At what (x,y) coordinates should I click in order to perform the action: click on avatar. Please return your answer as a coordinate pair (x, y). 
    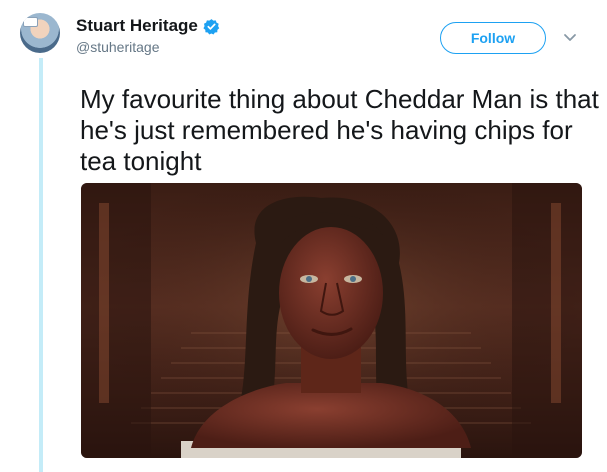
    Looking at the image, I should click on (40, 33).